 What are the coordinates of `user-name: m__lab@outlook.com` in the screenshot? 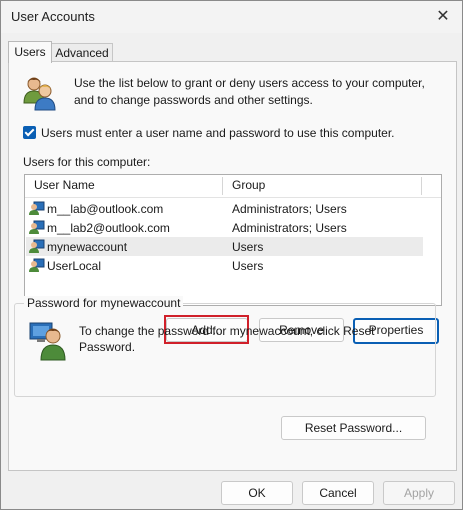 It's located at (105, 209).